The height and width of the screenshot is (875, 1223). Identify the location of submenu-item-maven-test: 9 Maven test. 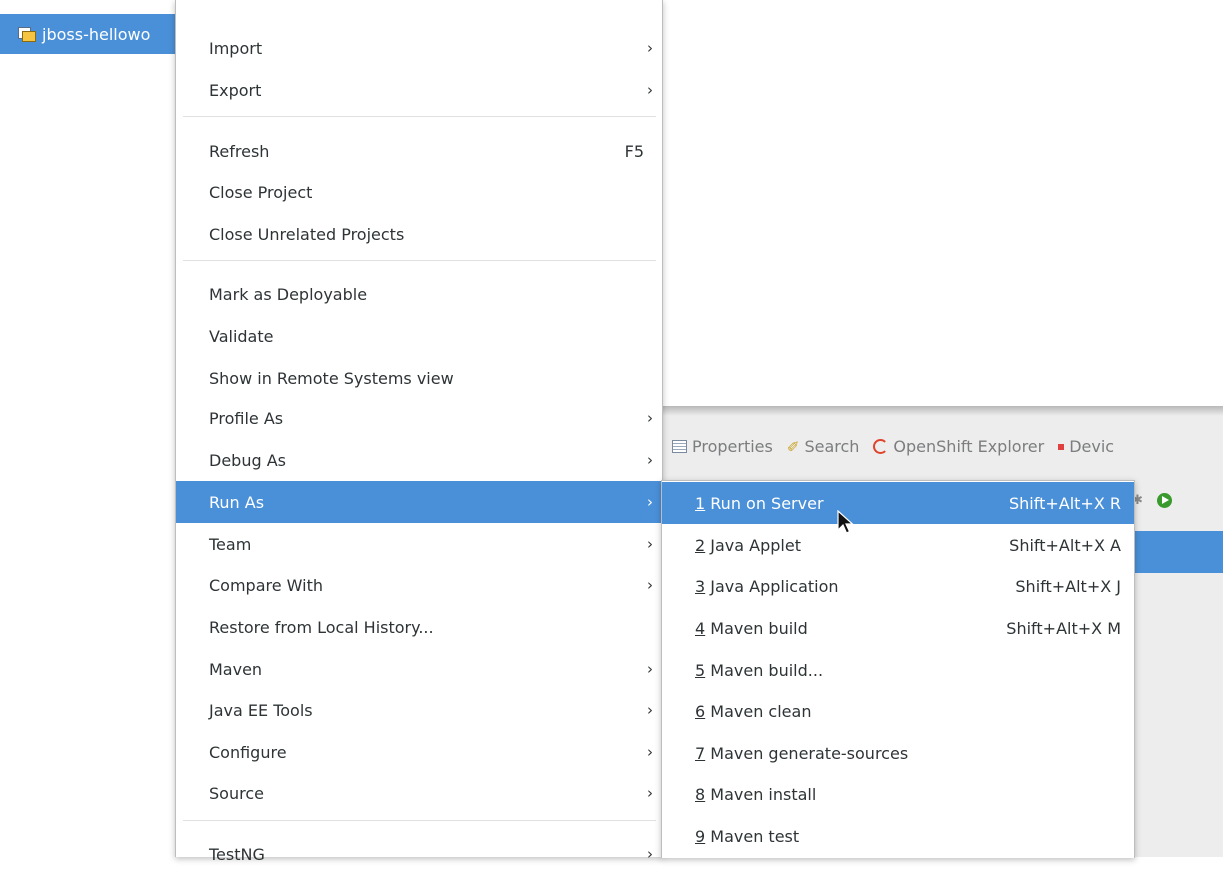
(898, 836).